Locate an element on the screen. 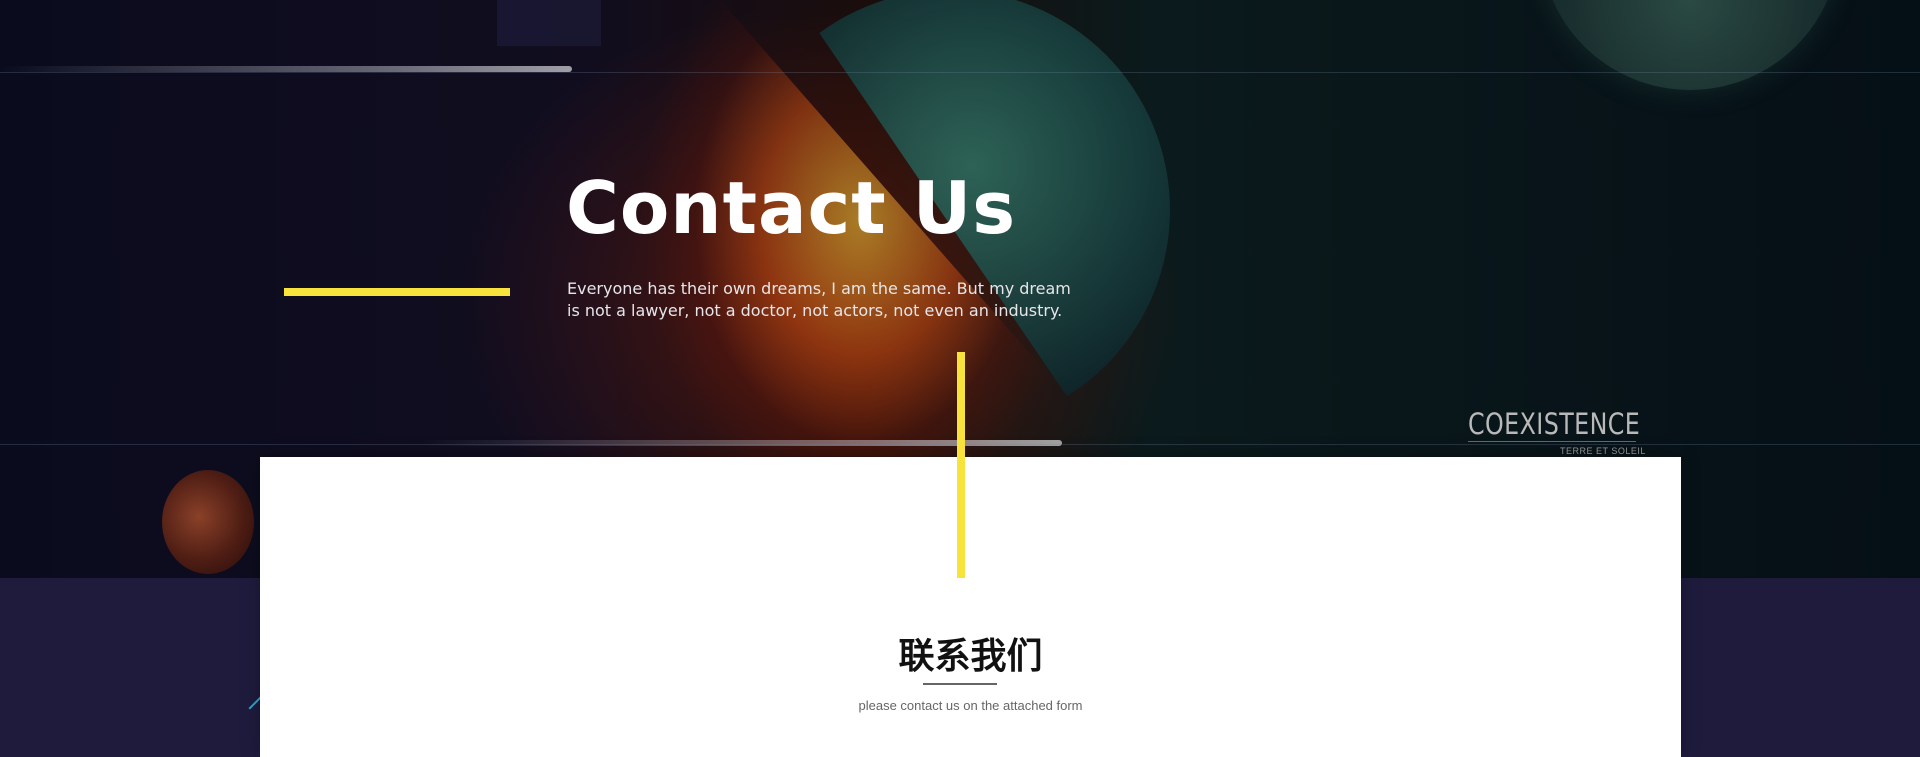  contact-subtitle: please contact us on the attached form is located at coordinates (970, 705).